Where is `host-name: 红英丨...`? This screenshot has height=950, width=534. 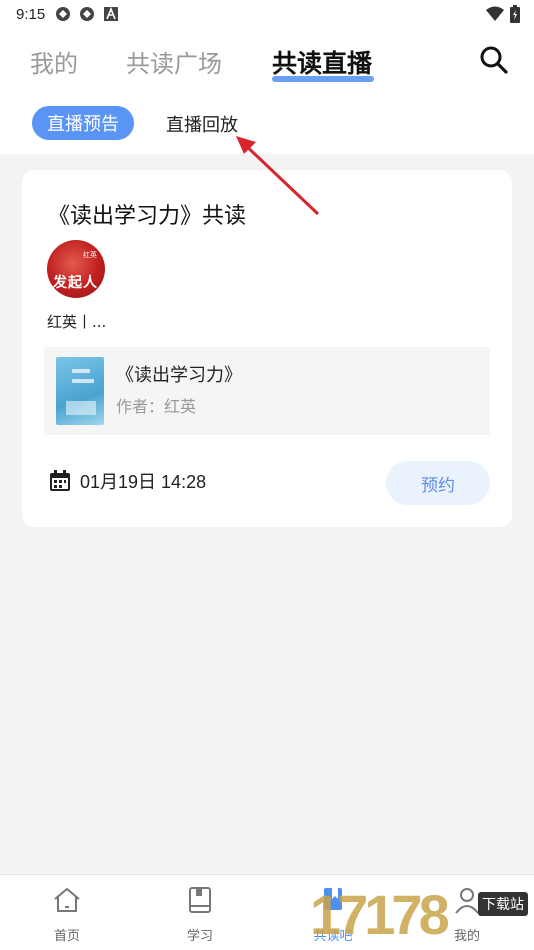 host-name: 红英丨... is located at coordinates (77, 322).